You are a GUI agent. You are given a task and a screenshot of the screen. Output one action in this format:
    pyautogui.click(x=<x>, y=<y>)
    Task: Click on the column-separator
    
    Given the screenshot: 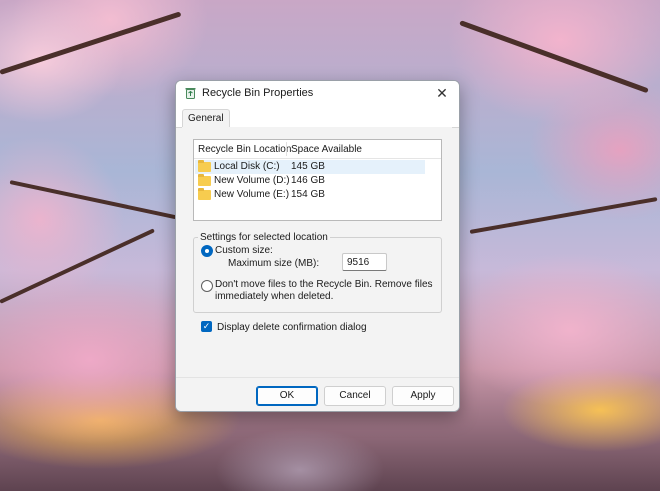 What is the action you would take?
    pyautogui.click(x=286, y=149)
    